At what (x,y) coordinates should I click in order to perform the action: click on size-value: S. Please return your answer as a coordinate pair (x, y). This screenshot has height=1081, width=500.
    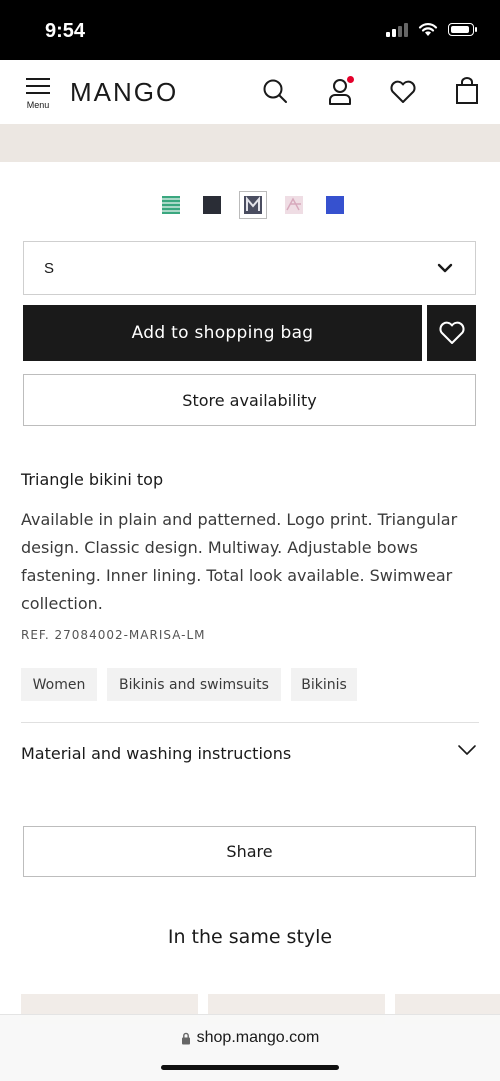
    Looking at the image, I should click on (49, 268).